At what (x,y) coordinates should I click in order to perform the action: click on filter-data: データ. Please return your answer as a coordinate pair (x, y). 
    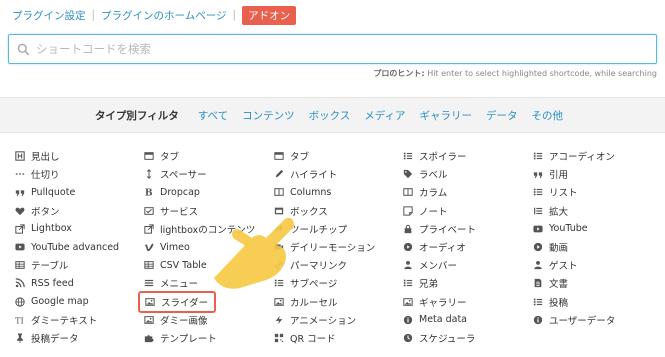
    Looking at the image, I should click on (502, 115).